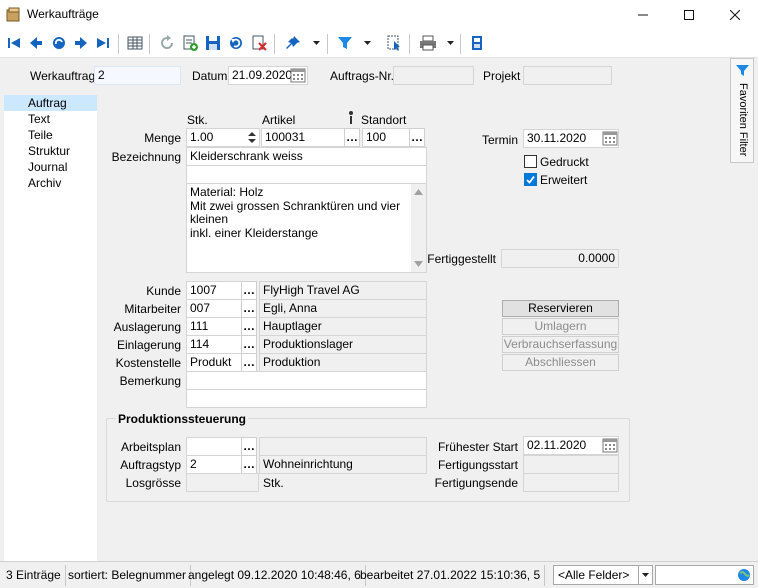  I want to click on fruehester-start-value: 02.11.2020, so click(557, 445).